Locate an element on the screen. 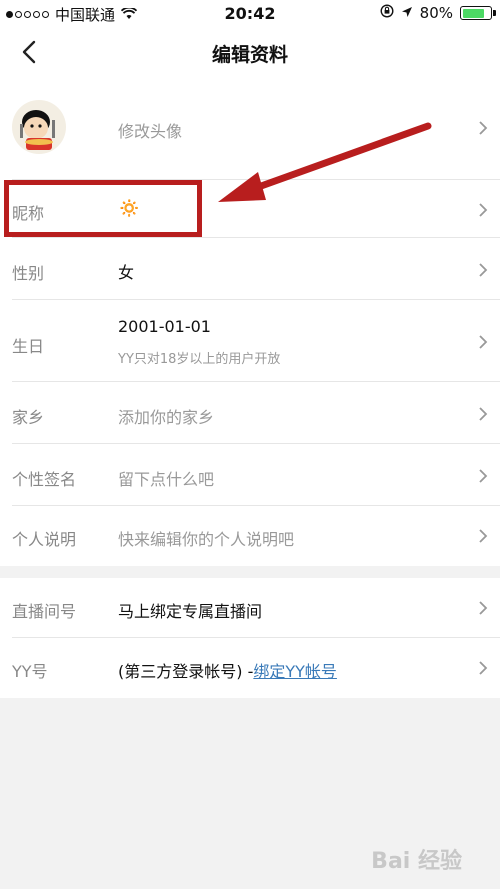 This screenshot has width=500, height=889. signature-label: 个性签名 is located at coordinates (44, 479).